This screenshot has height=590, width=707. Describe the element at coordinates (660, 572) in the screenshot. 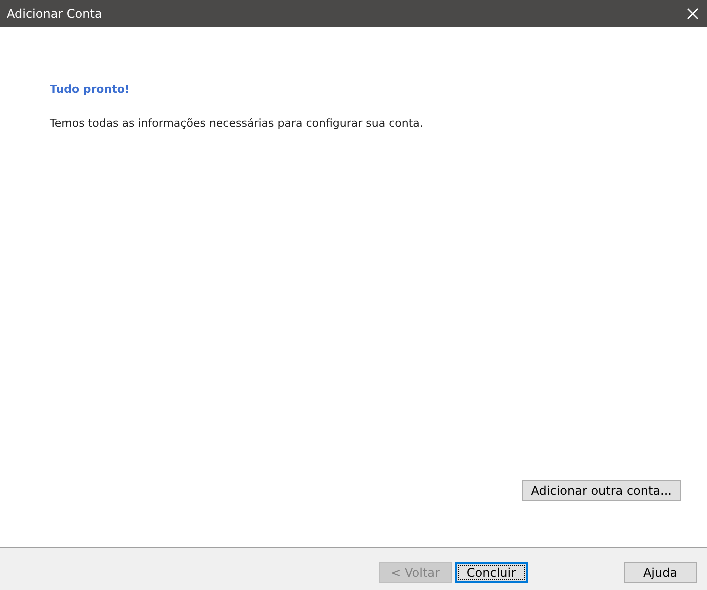

I see `help-button: Ajuda` at that location.